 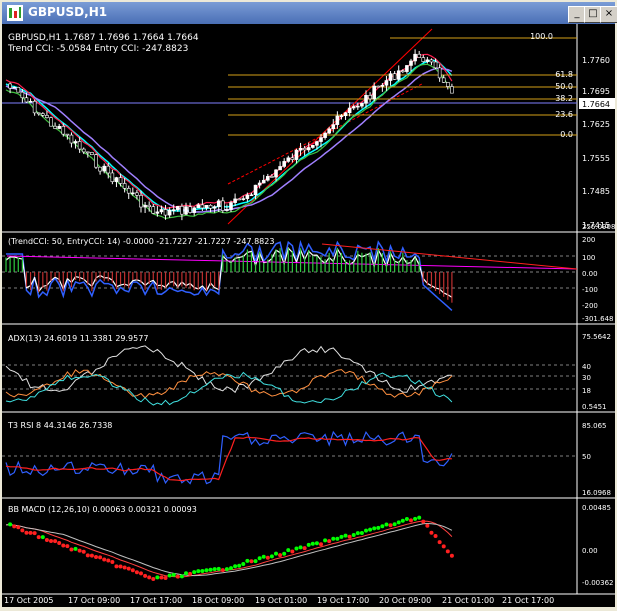 What do you see at coordinates (309, 13) in the screenshot?
I see `title-bar: GBPUSD,H1 _ □ ×` at bounding box center [309, 13].